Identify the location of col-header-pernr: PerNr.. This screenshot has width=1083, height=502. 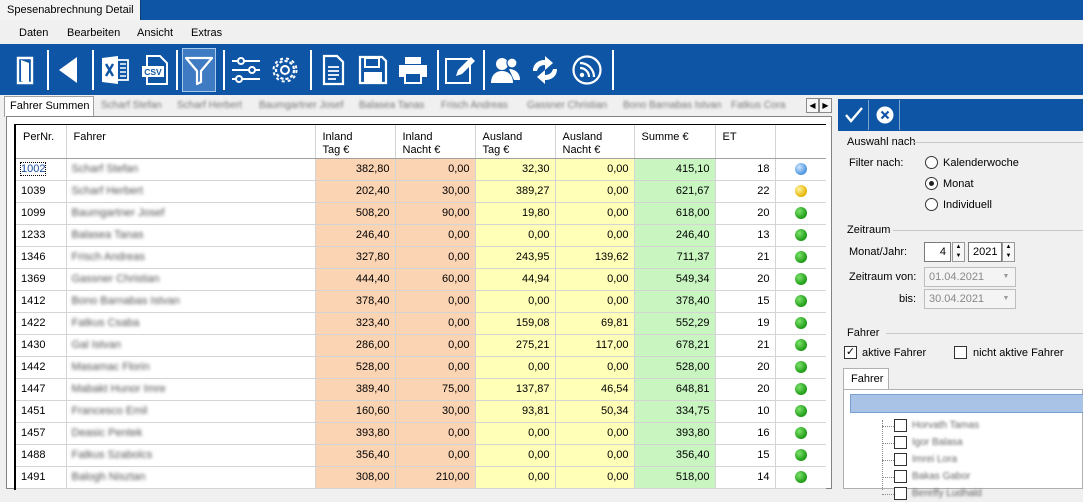
(41, 142).